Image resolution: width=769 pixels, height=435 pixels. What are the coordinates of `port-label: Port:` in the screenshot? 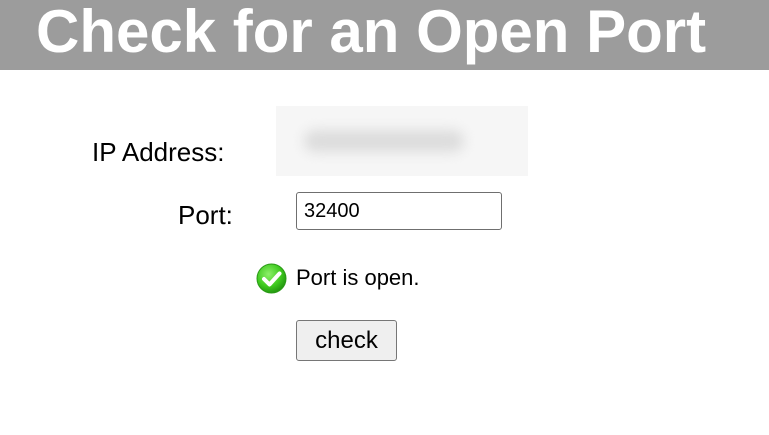 It's located at (205, 215).